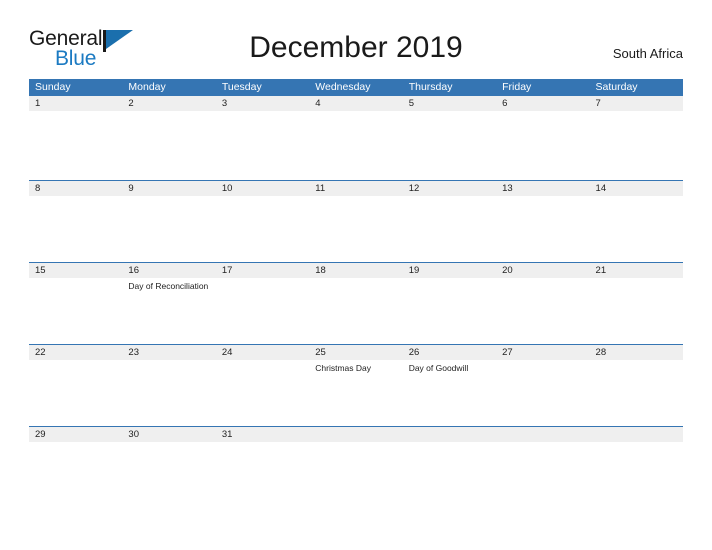 The width and height of the screenshot is (712, 550). I want to click on week-date-number-band: 8 9 10 11 12 13 14, so click(356, 188).